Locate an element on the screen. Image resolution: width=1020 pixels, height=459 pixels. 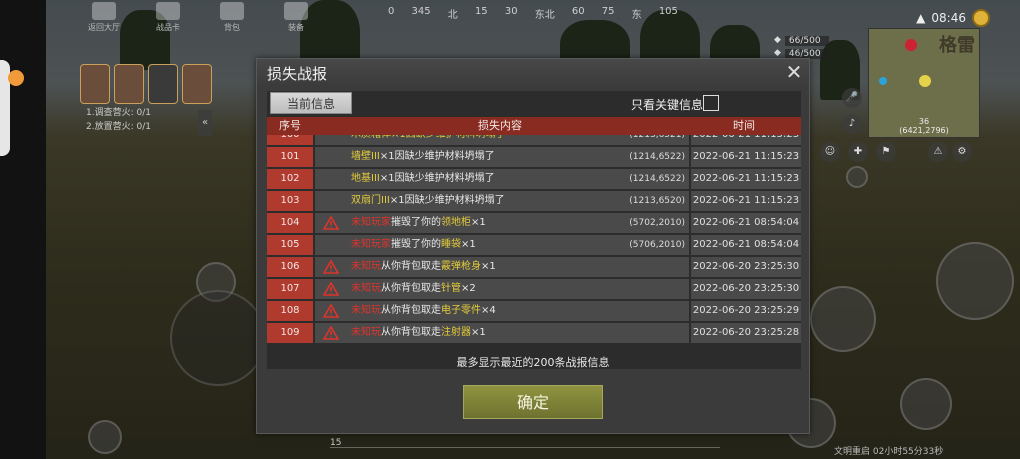
dialog-header: 损失战报 ✕ is located at coordinates (533, 72).